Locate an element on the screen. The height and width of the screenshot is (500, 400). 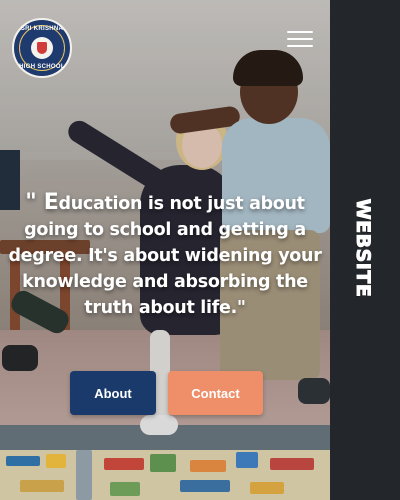
mat-road is located at coordinates (84, 475).